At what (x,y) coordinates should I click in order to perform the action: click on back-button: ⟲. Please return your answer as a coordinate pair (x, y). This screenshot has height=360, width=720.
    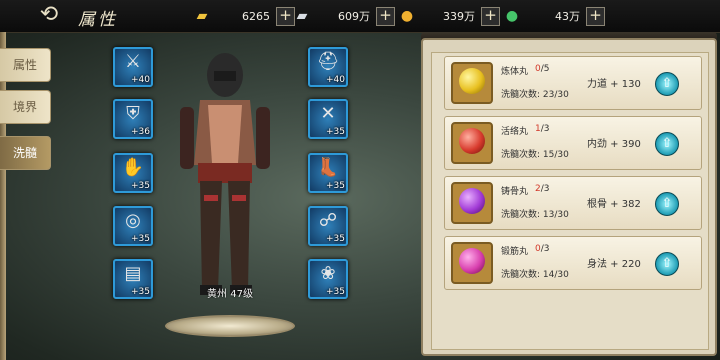
    Looking at the image, I should click on (49, 16).